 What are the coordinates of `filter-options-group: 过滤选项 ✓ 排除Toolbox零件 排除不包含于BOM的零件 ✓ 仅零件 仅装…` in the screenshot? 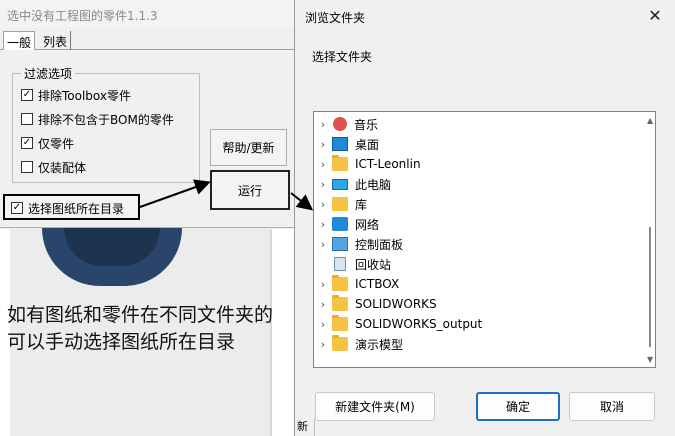 It's located at (106, 124).